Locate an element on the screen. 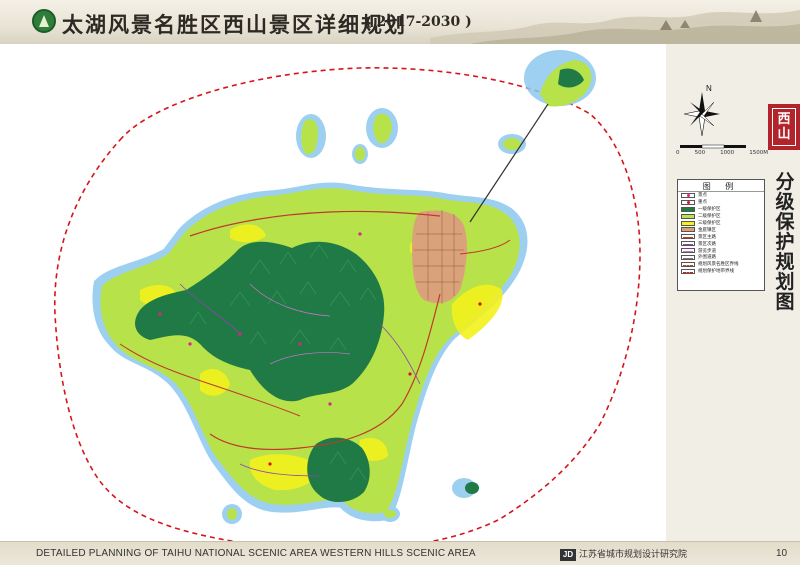 The height and width of the screenshot is (565, 800). scale-bar-labels: 0 500 1000 1500M is located at coordinates (722, 153).